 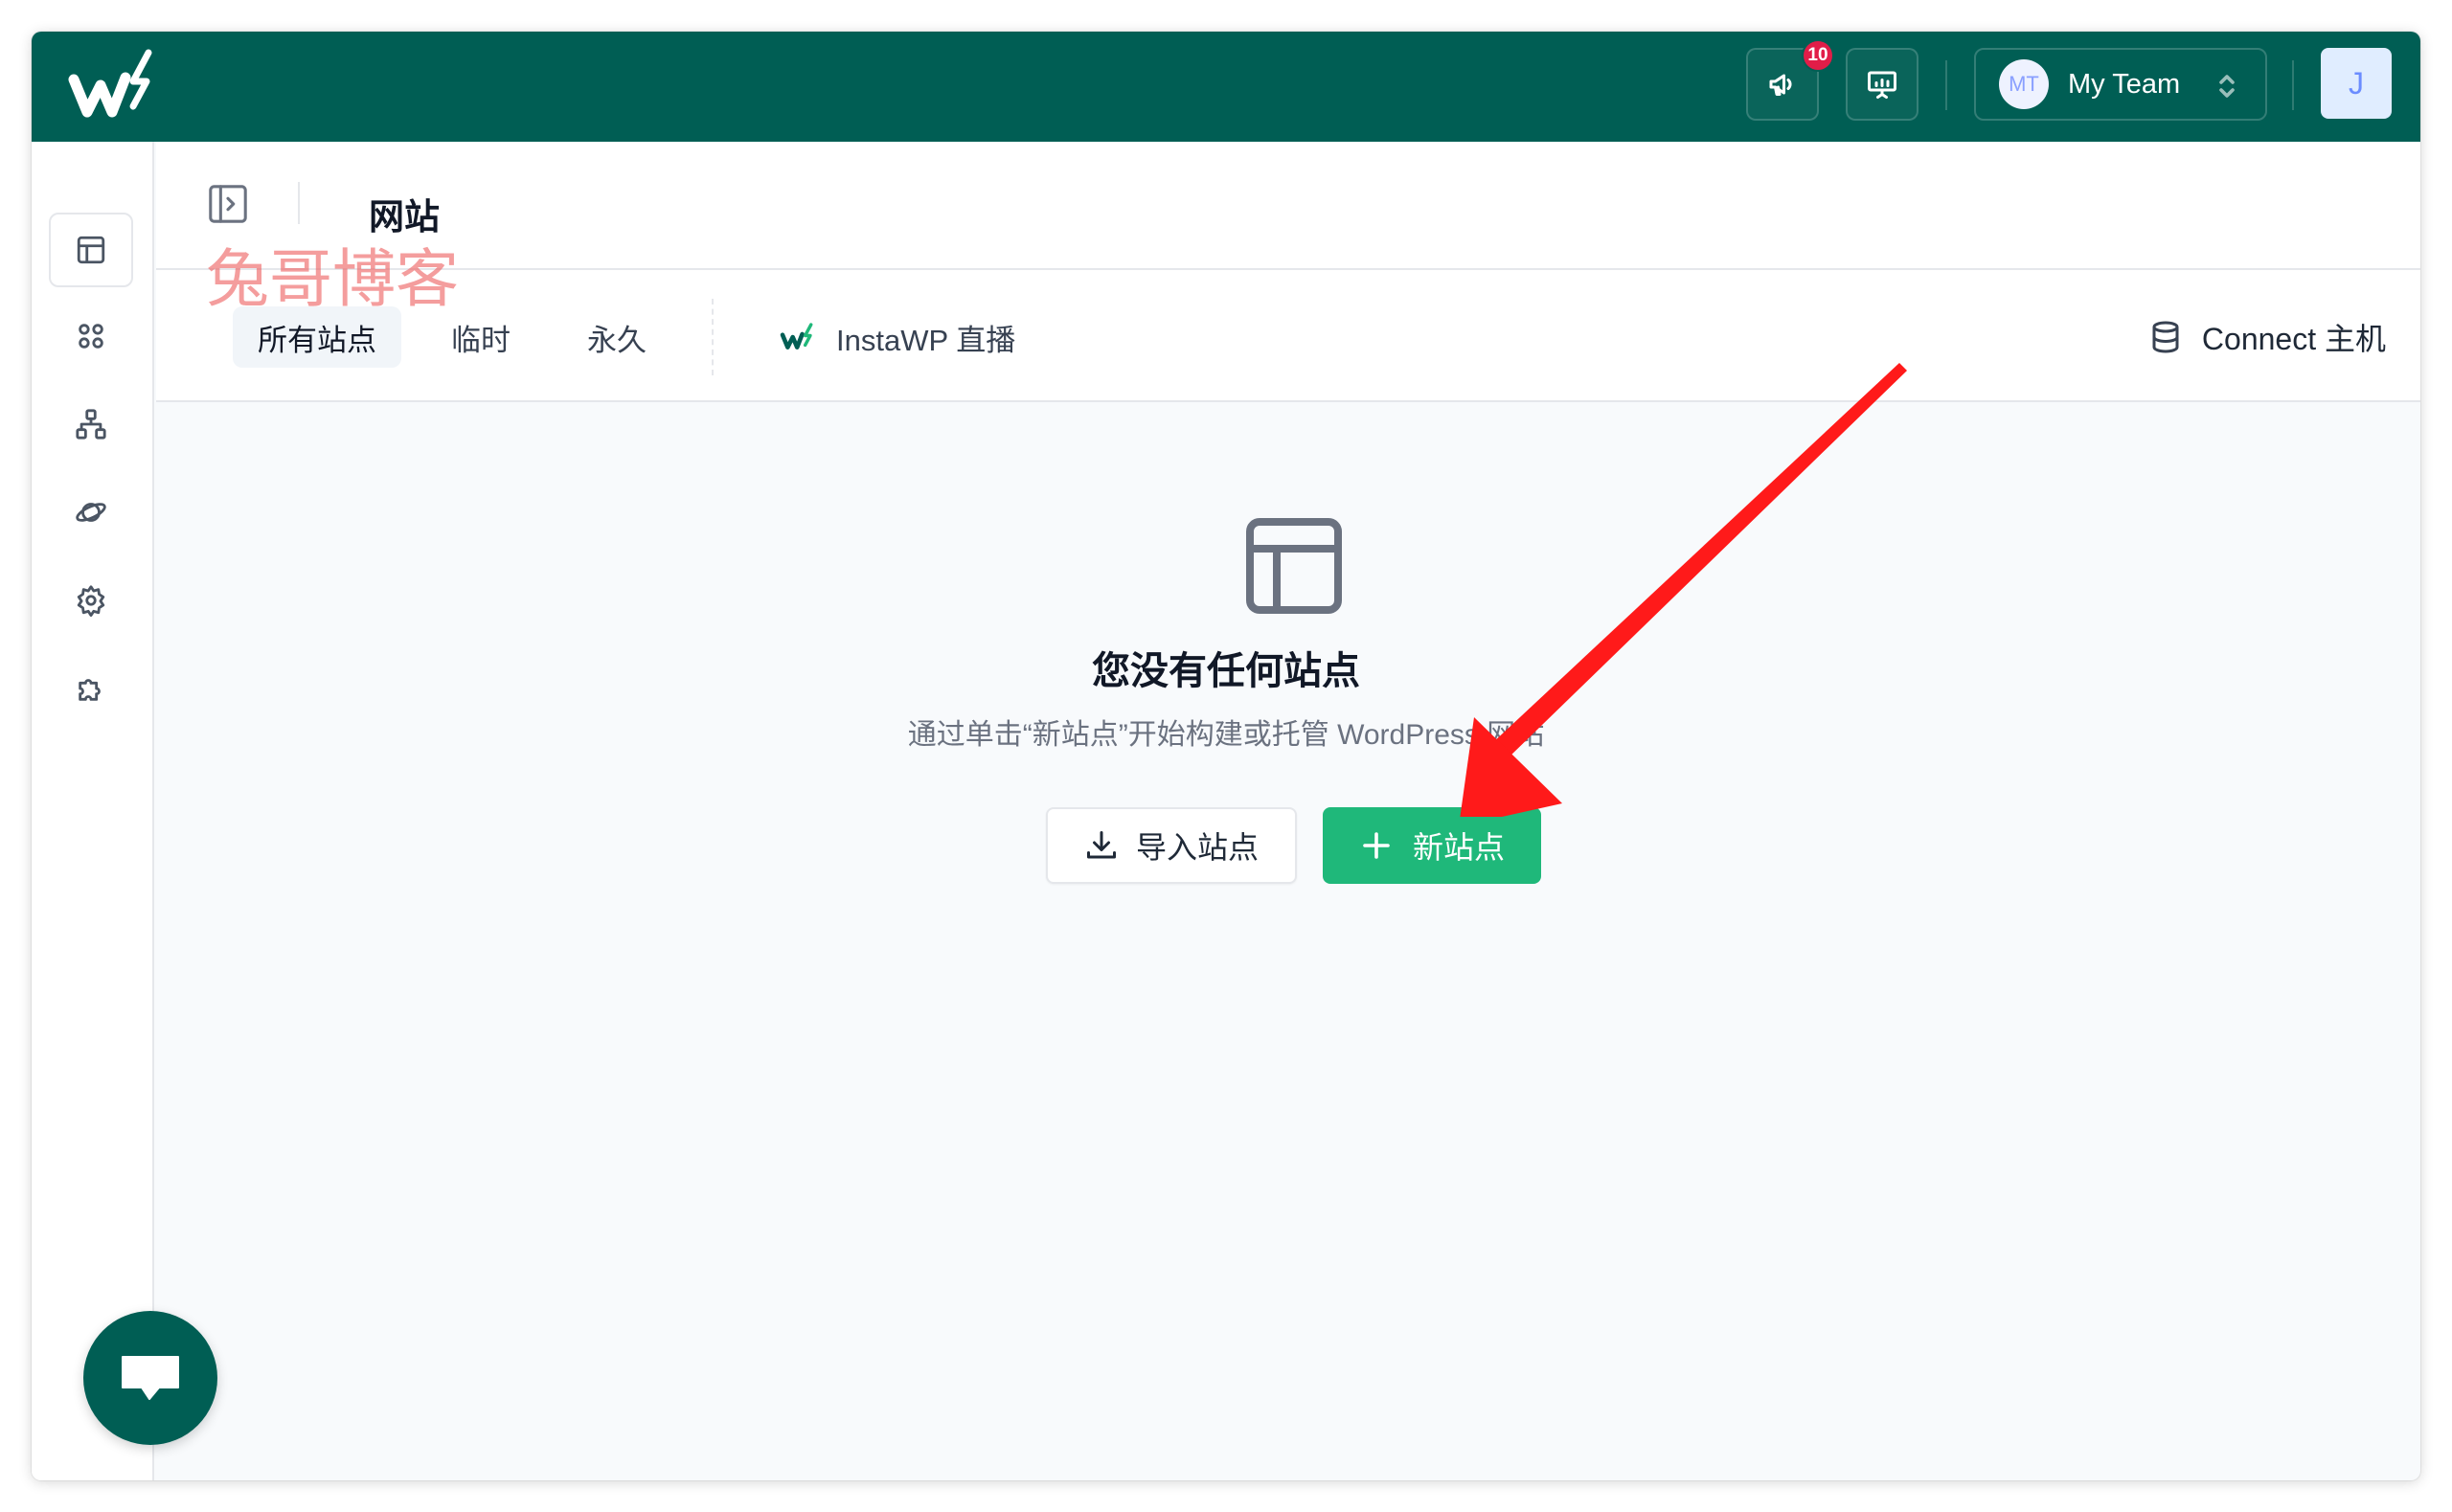 I want to click on network-icon, so click(x=91, y=424).